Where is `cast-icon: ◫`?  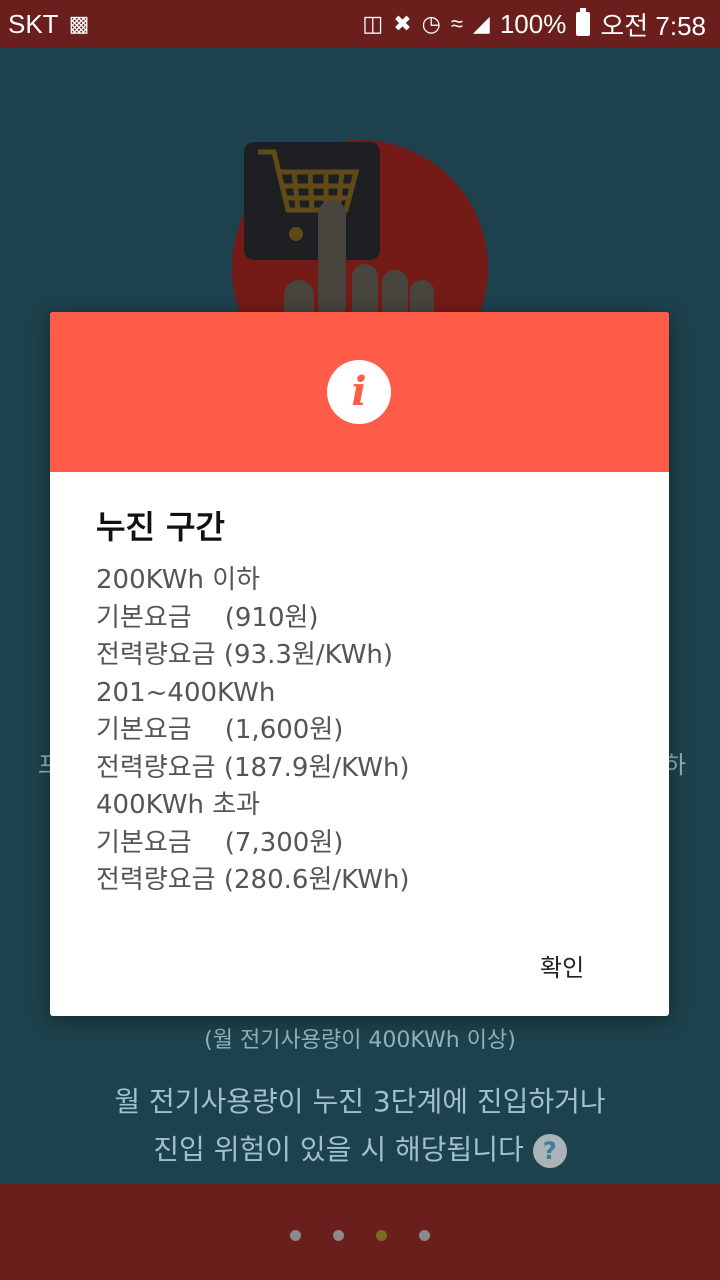
cast-icon: ◫ is located at coordinates (373, 23).